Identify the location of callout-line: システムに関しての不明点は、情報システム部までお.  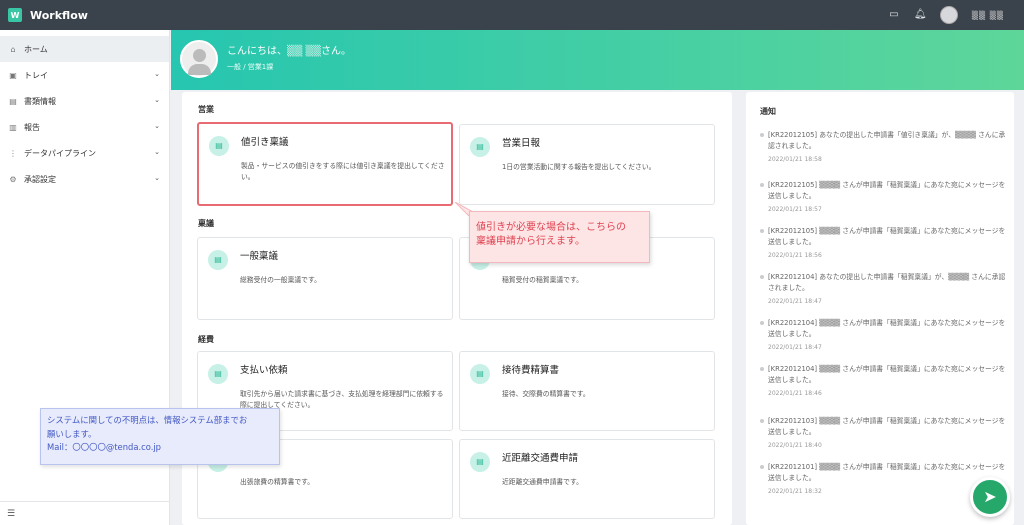
(147, 420).